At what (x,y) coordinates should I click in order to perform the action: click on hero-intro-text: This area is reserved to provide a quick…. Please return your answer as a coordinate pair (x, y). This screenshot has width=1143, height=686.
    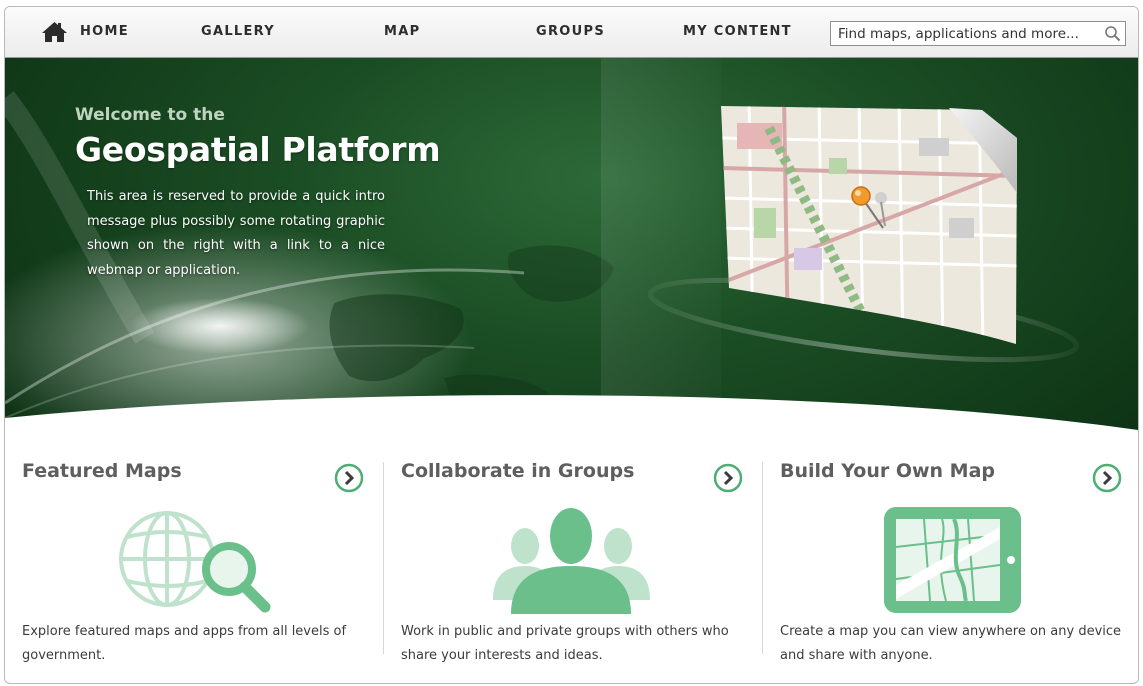
    Looking at the image, I should click on (236, 233).